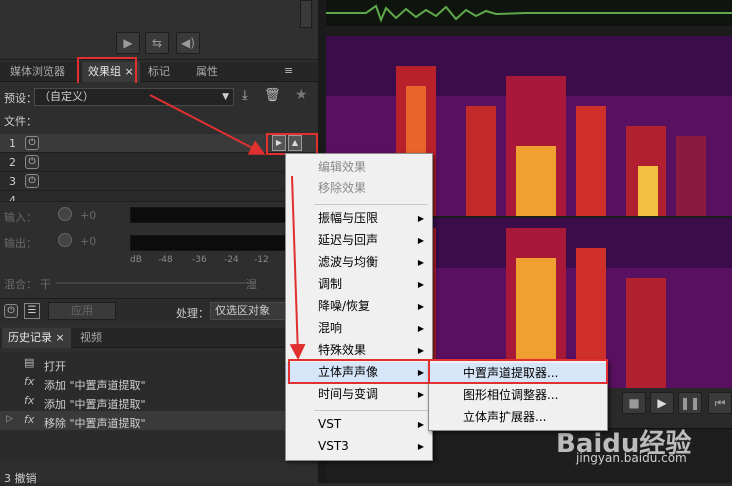 This screenshot has height=486, width=732. I want to click on mix-slider, so click(156, 283).